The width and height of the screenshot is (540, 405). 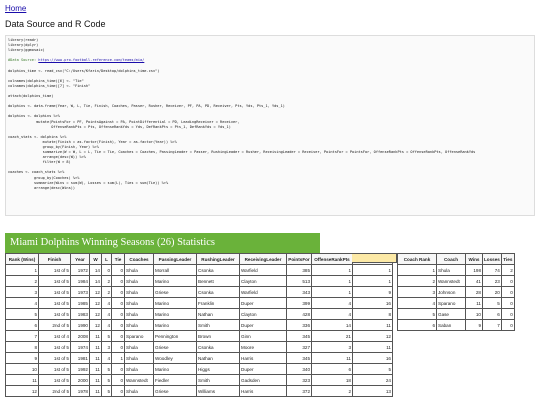 I want to click on coach-row: 4 Sparano 11 5 0, so click(x=456, y=303).